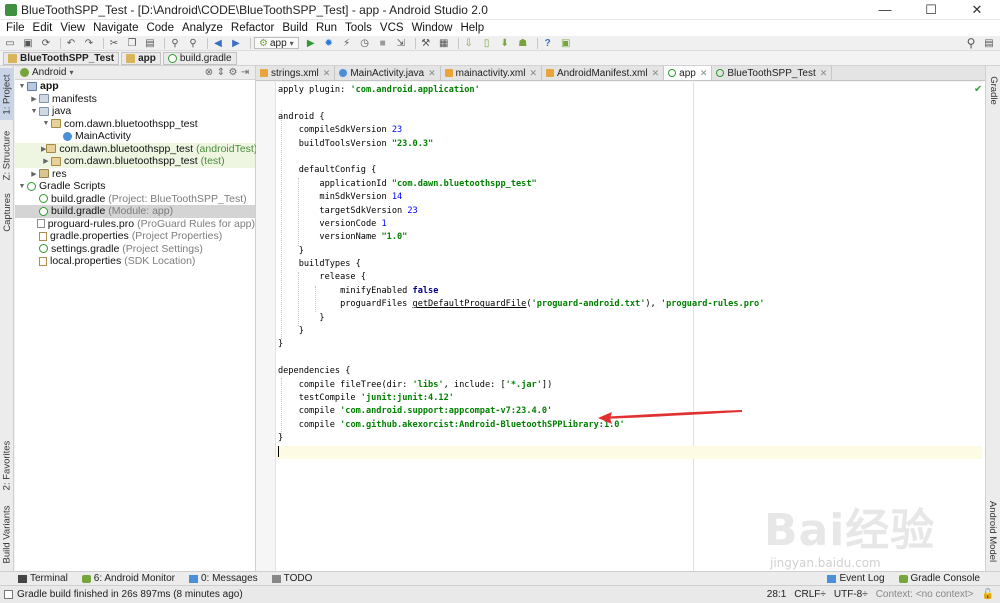  Describe the element at coordinates (491, 73) in the screenshot. I see `editor-tab: mainactivity.xml ✕` at that location.